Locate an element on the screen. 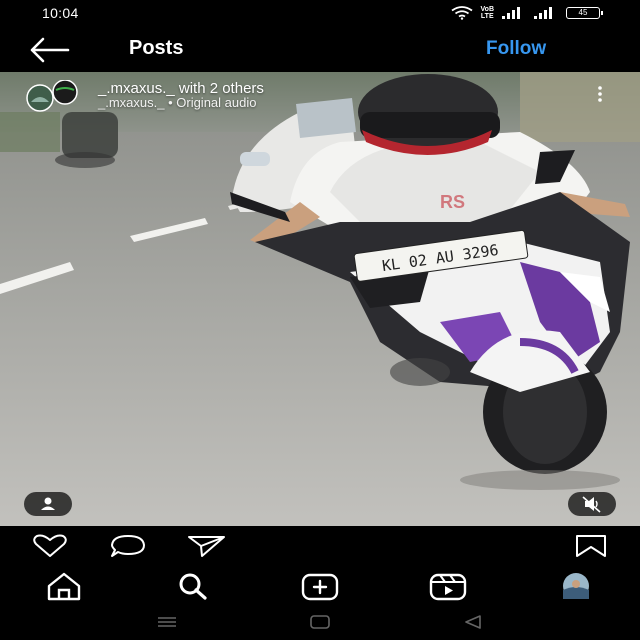 The image size is (640, 640). signal-icon is located at coordinates (511, 13).